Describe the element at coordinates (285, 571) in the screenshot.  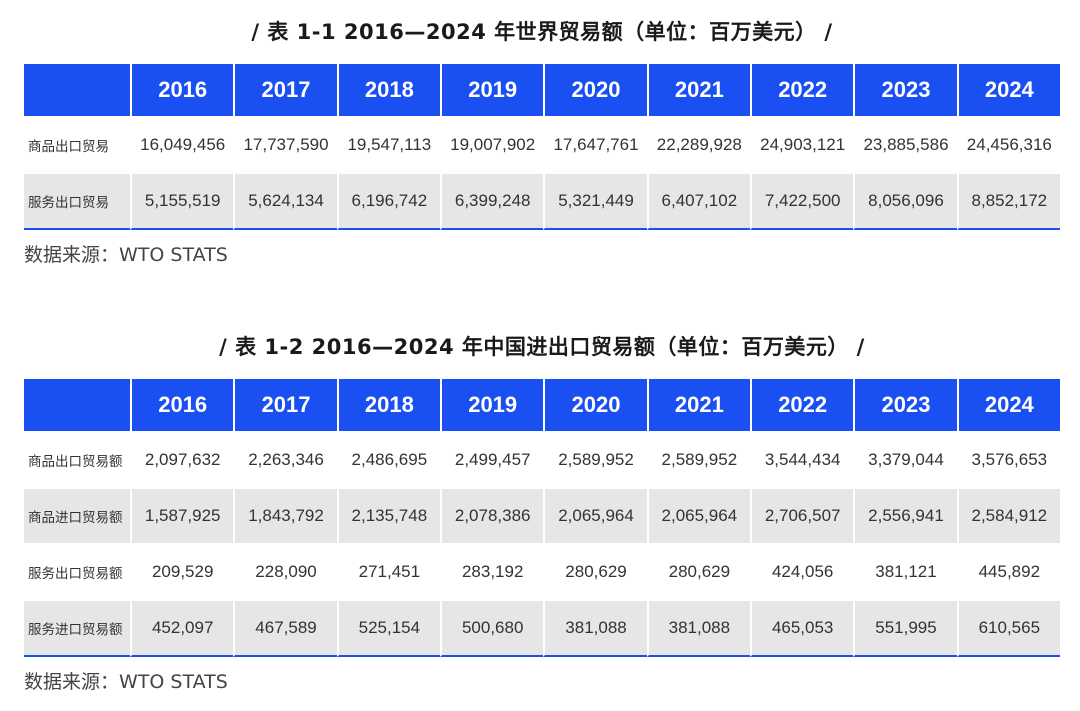
I see `table-cell: 228,090` at that location.